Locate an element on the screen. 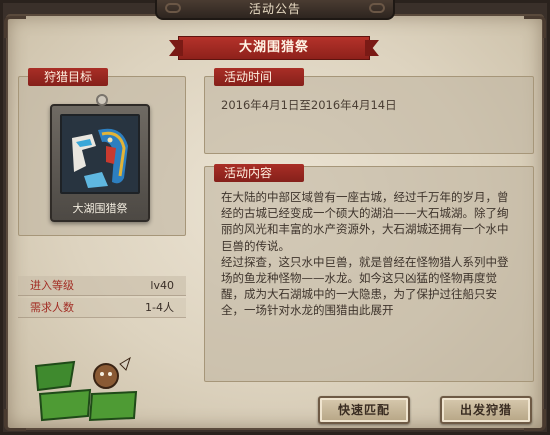 The height and width of the screenshot is (435, 550). target-section-label: 狩猎目标 is located at coordinates (68, 77).